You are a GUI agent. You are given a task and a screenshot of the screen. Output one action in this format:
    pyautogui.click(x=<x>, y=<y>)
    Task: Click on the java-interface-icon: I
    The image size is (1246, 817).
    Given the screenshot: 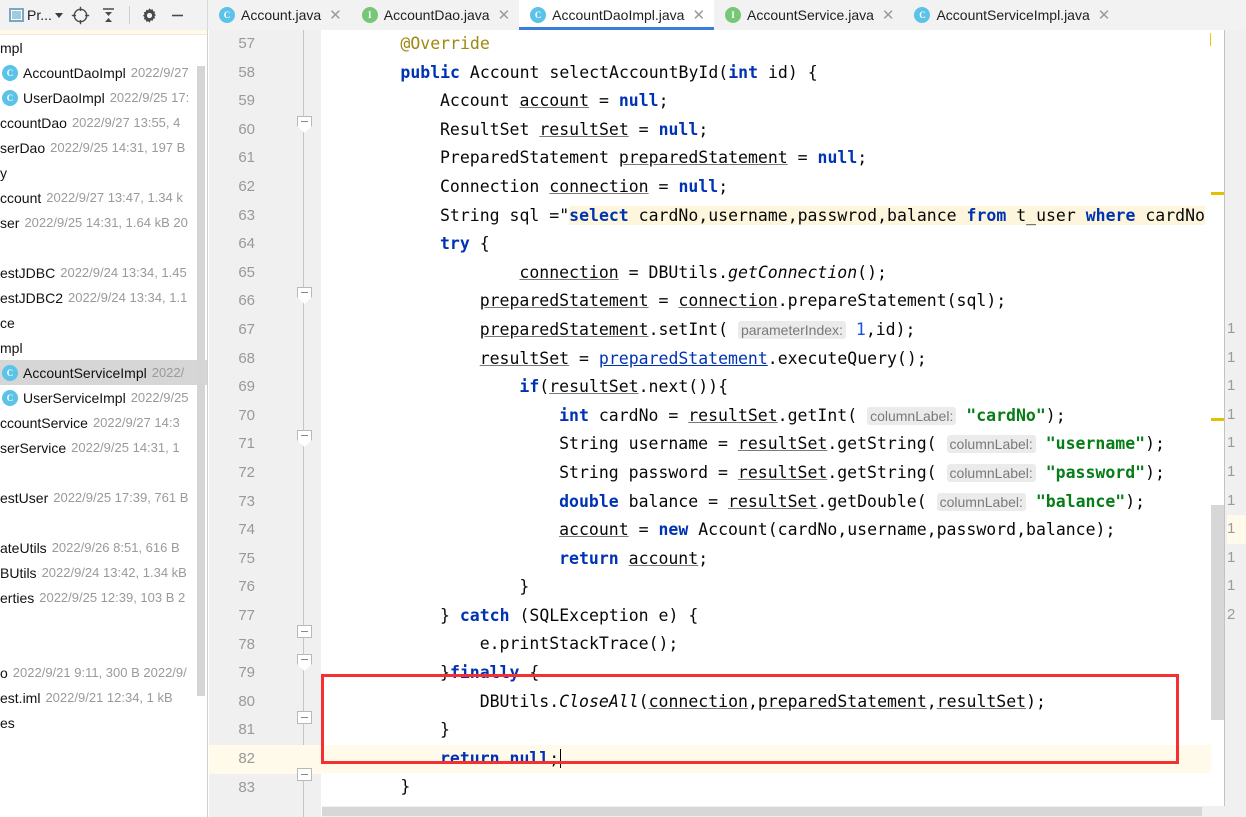 What is the action you would take?
    pyautogui.click(x=369, y=15)
    